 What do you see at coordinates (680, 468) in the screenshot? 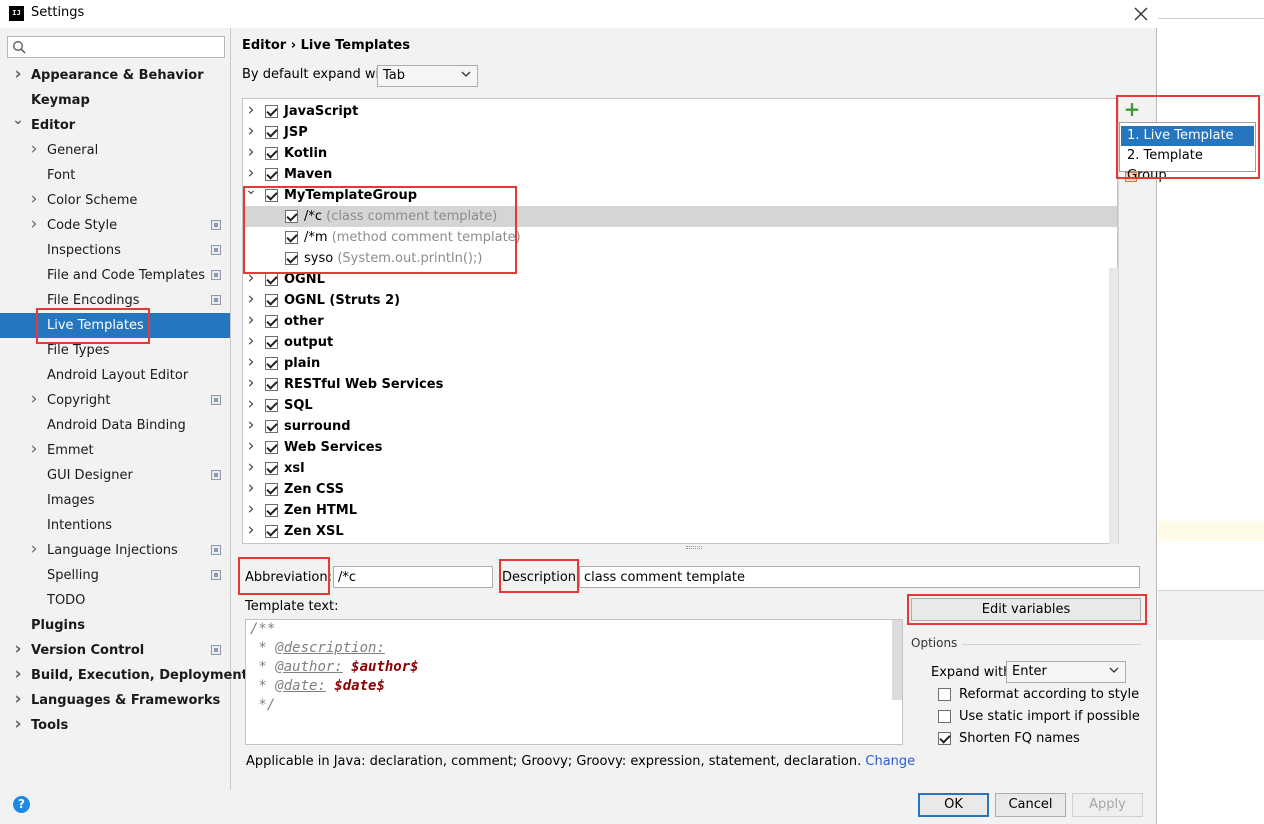
I see `template-group-row: › xsl` at bounding box center [680, 468].